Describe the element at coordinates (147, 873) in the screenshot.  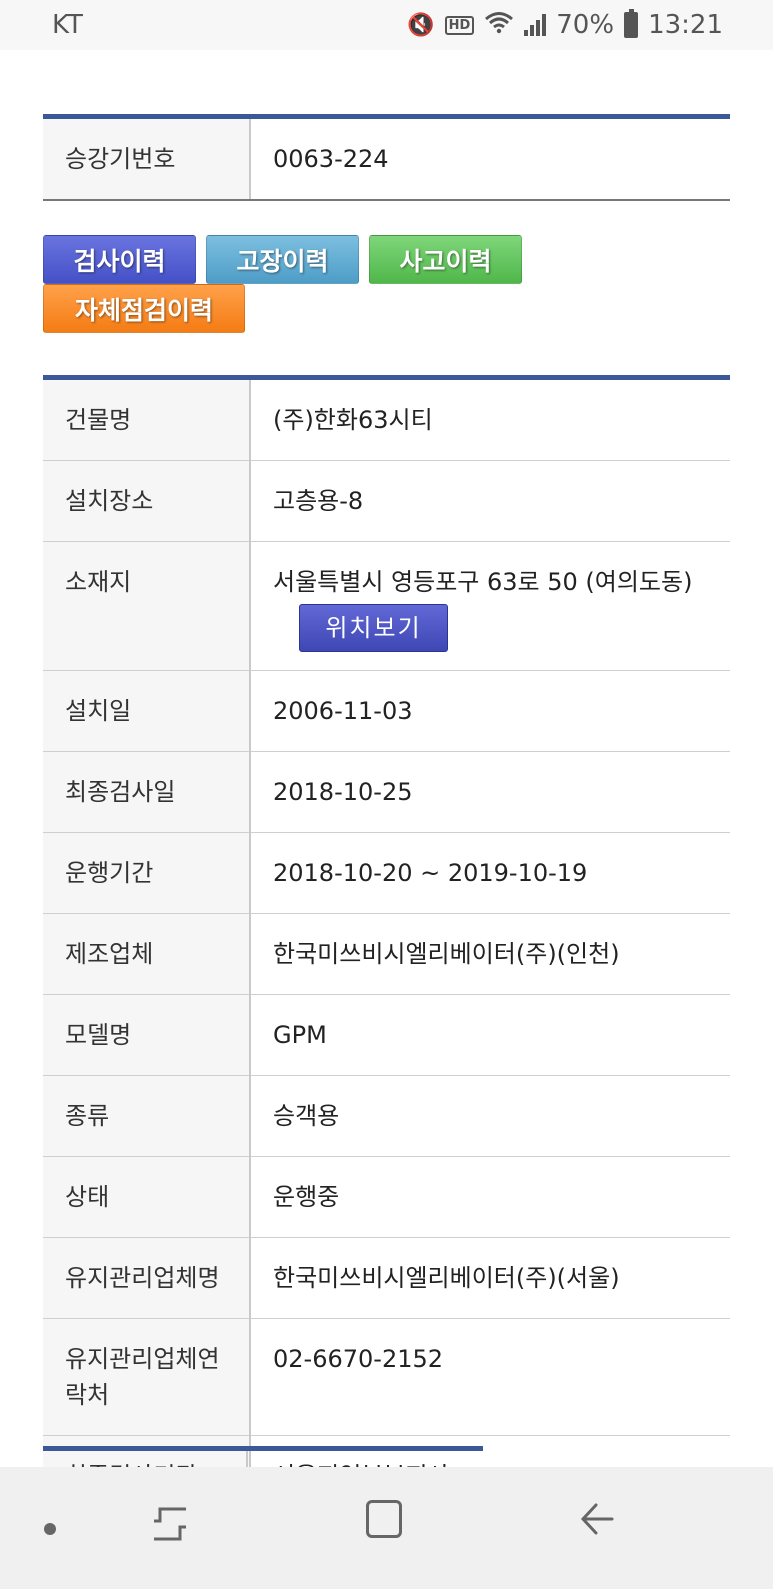
I see `operation-period-label: 운행기간` at that location.